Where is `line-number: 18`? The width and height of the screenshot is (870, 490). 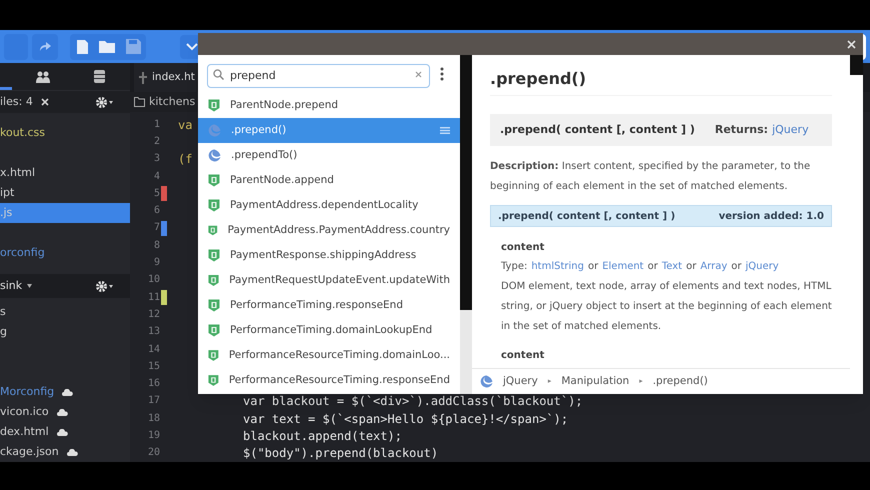 line-number: 18 is located at coordinates (153, 419).